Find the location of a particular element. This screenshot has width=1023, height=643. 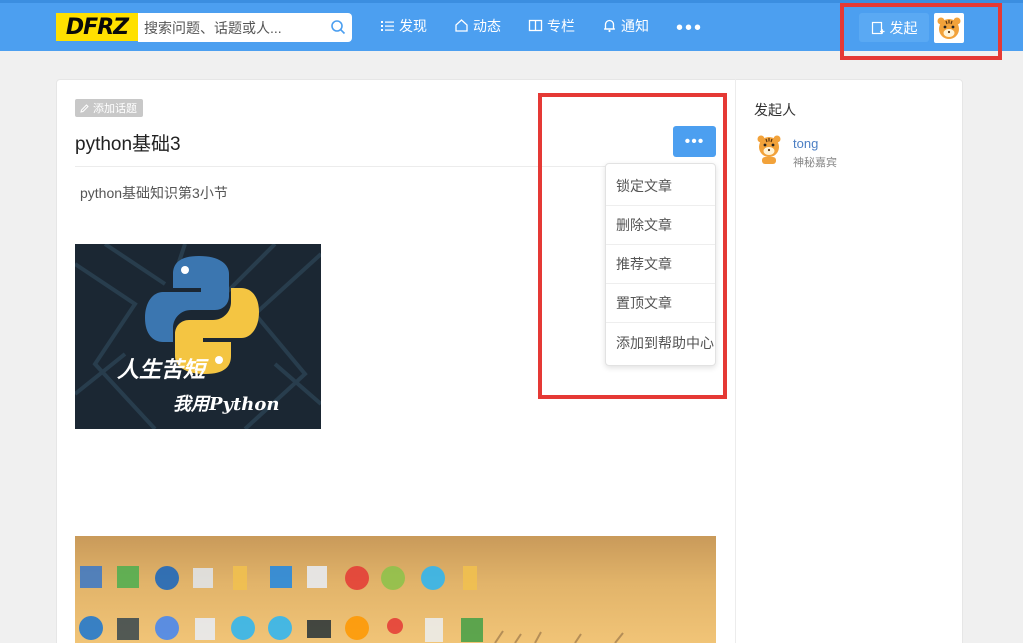

sidebar-title: 发起人 is located at coordinates (775, 110).